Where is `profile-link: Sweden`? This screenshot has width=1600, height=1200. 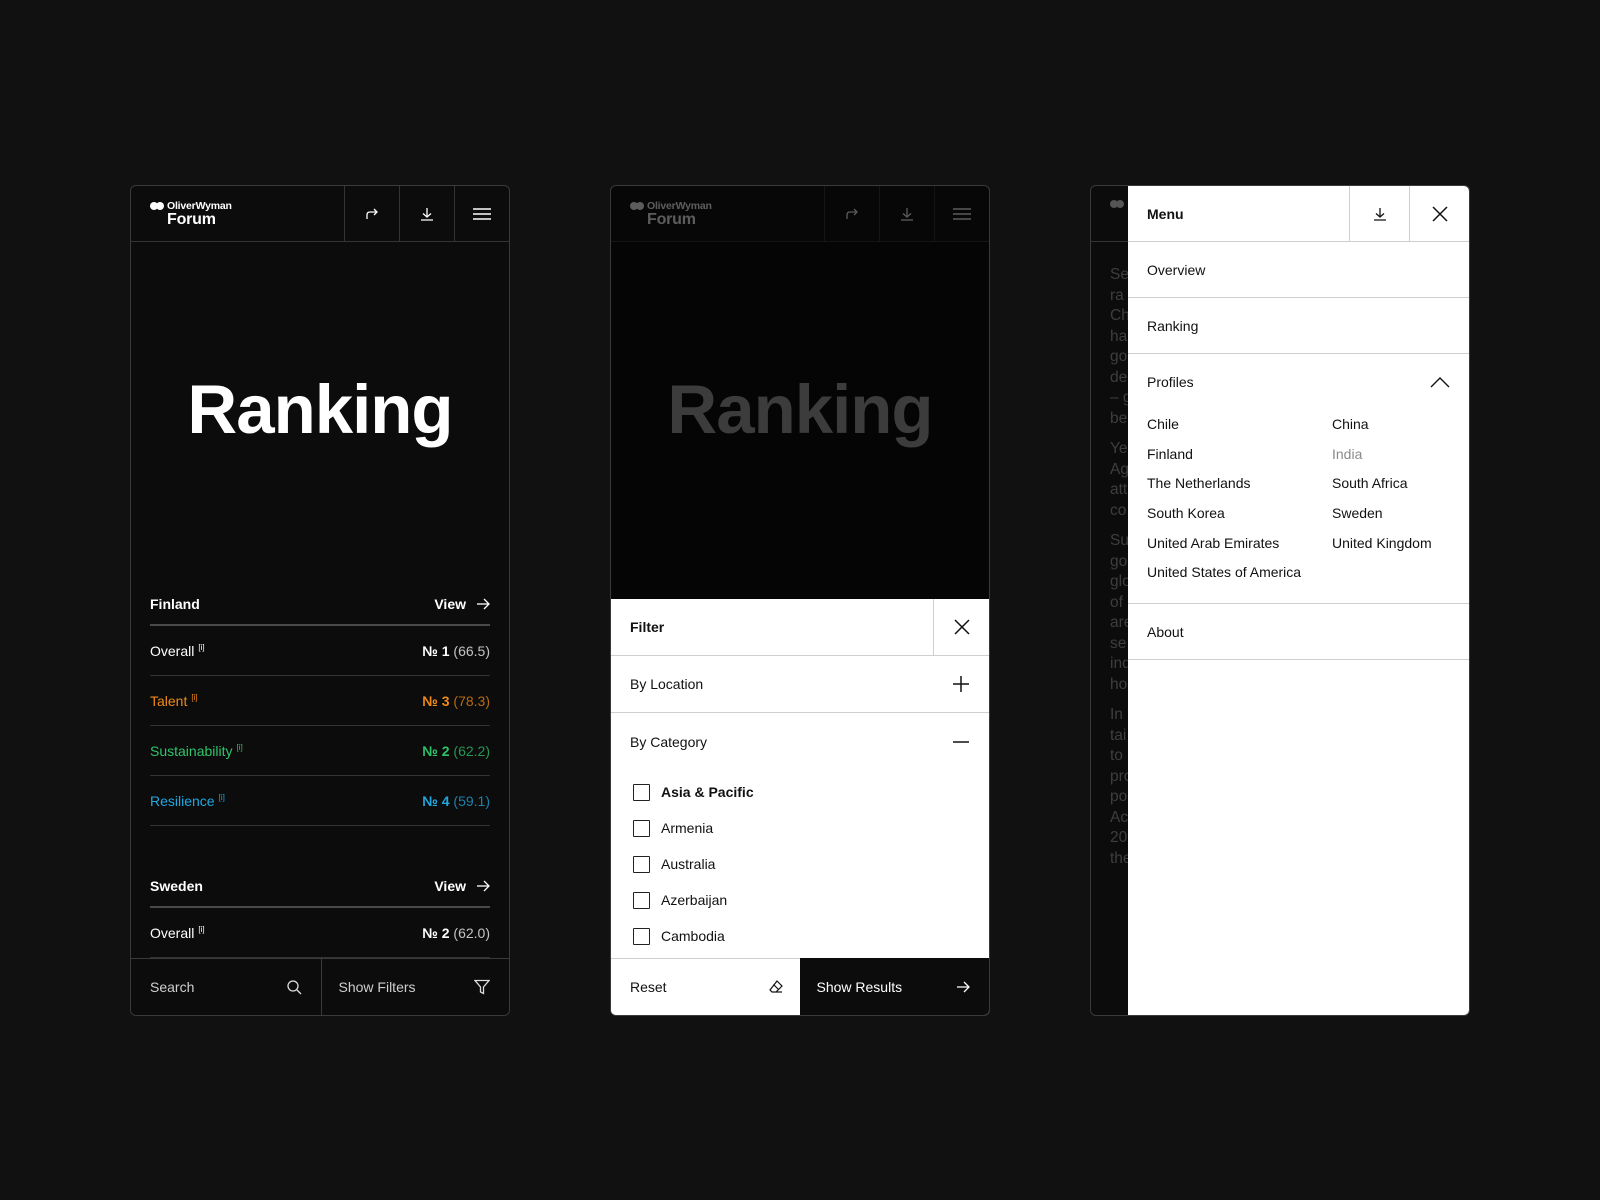 profile-link: Sweden is located at coordinates (1391, 513).